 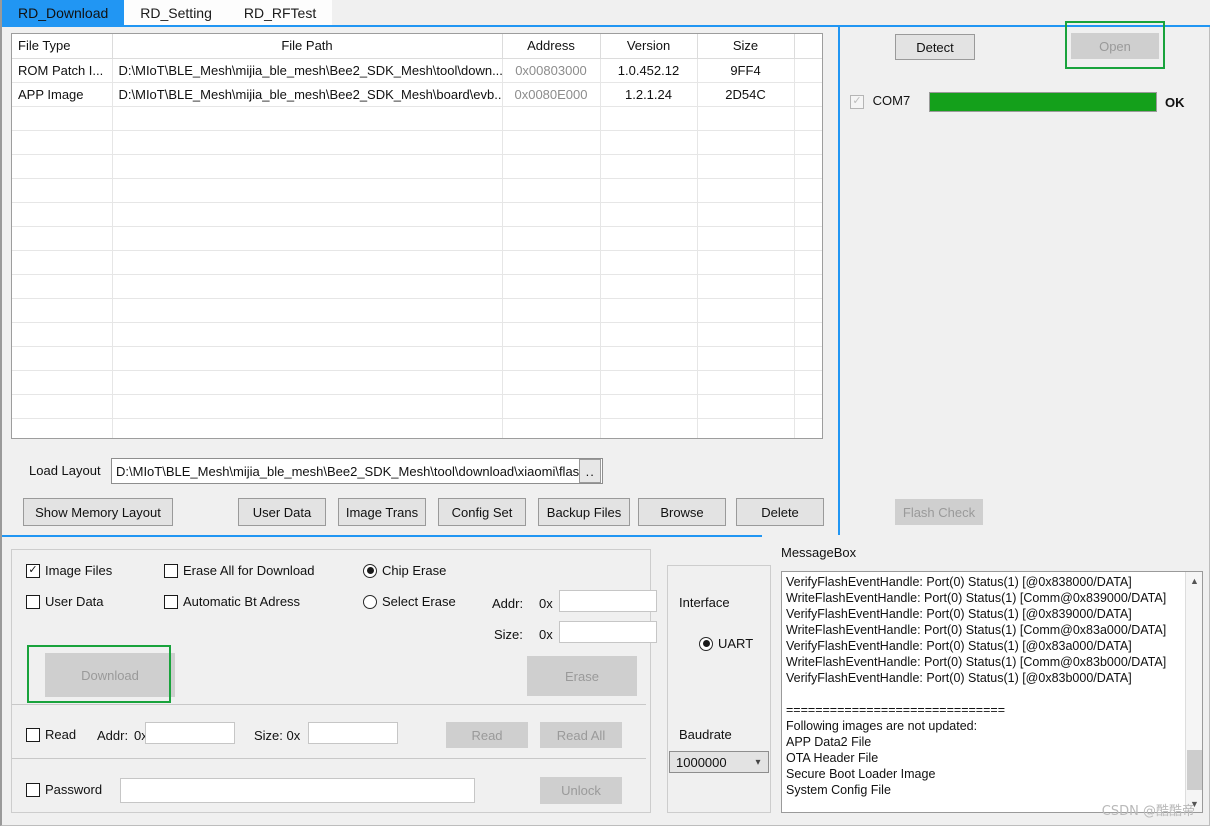 I want to click on erase-all-for-download-label: Erase All for Download, so click(x=249, y=570).